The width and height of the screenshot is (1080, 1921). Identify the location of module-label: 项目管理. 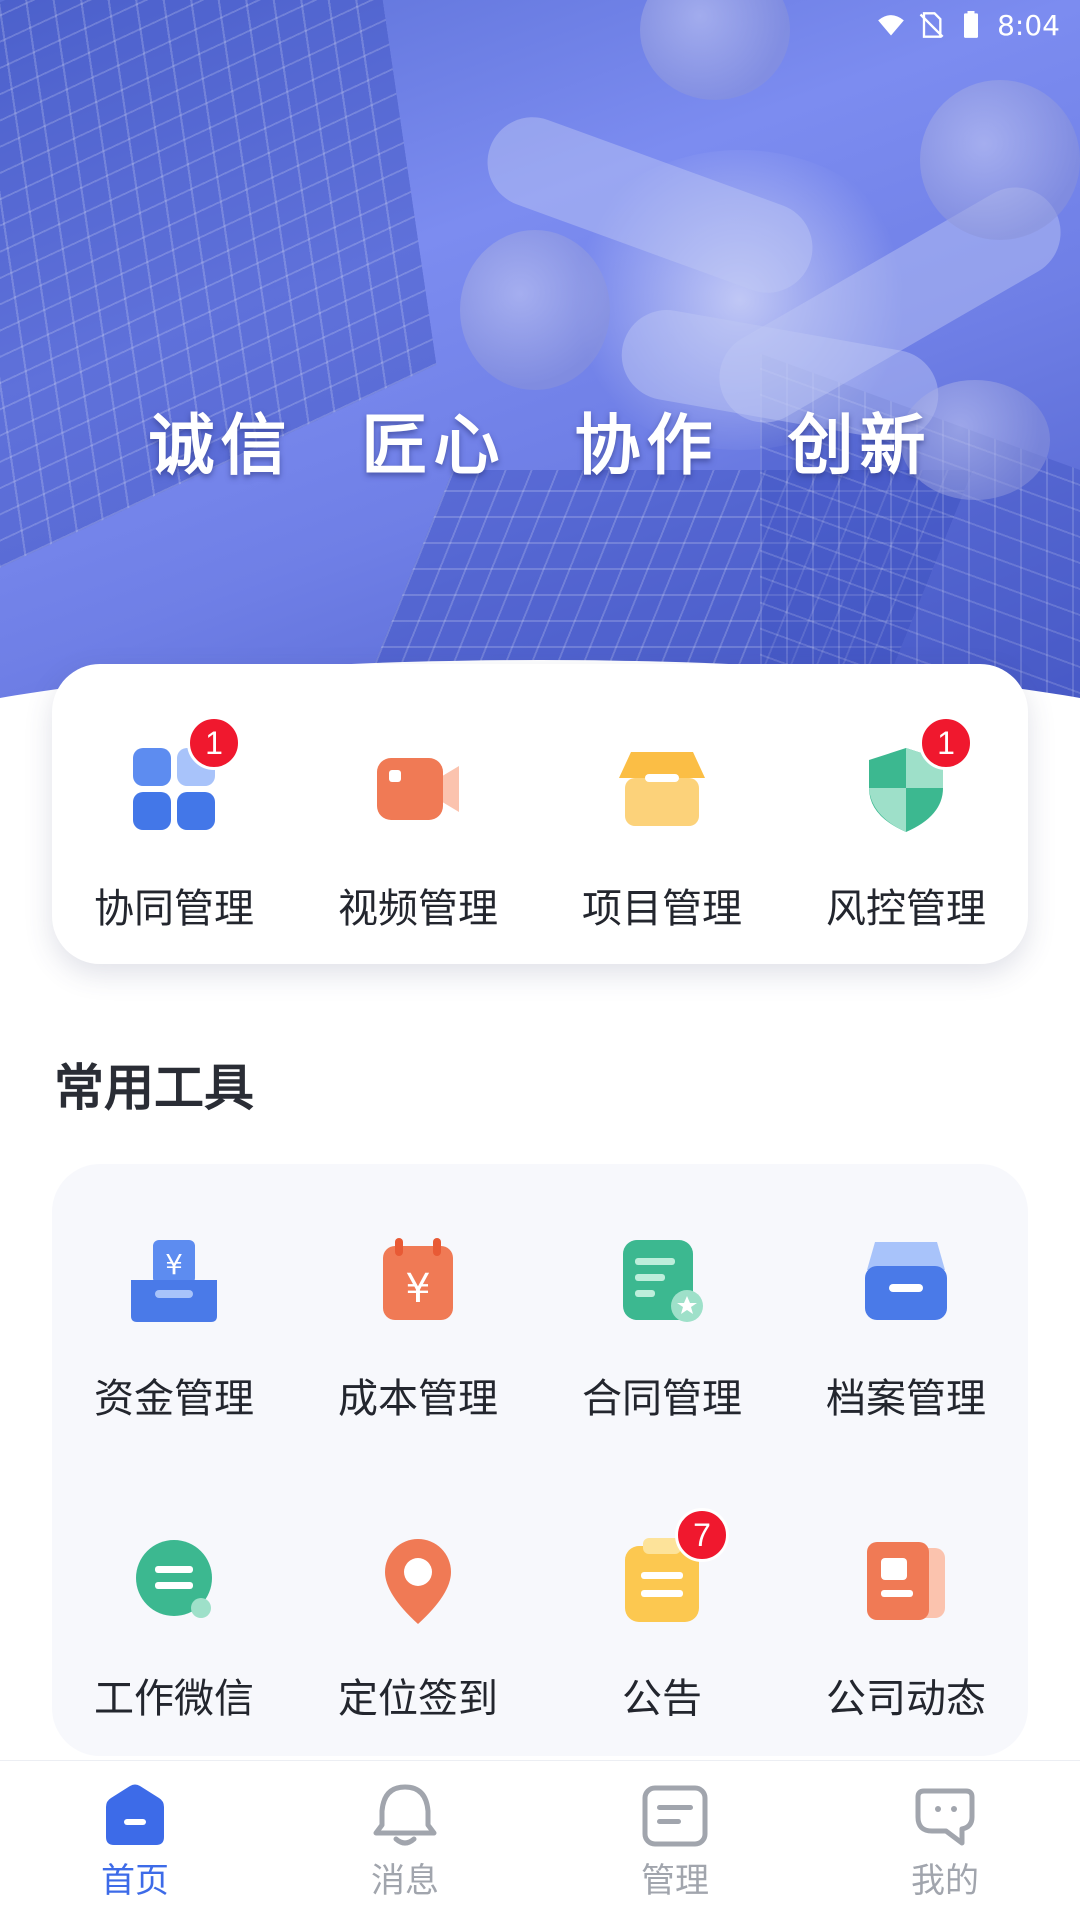
(662, 909).